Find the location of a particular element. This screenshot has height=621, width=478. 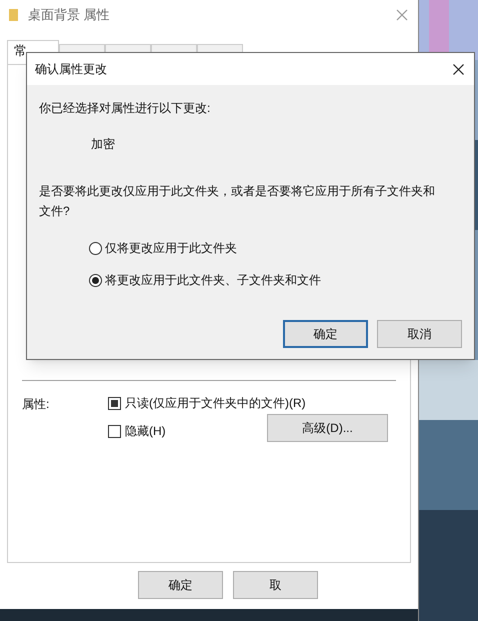

radio-option: 将更改应用于此文件夹、子文件夹和文件 is located at coordinates (275, 280).